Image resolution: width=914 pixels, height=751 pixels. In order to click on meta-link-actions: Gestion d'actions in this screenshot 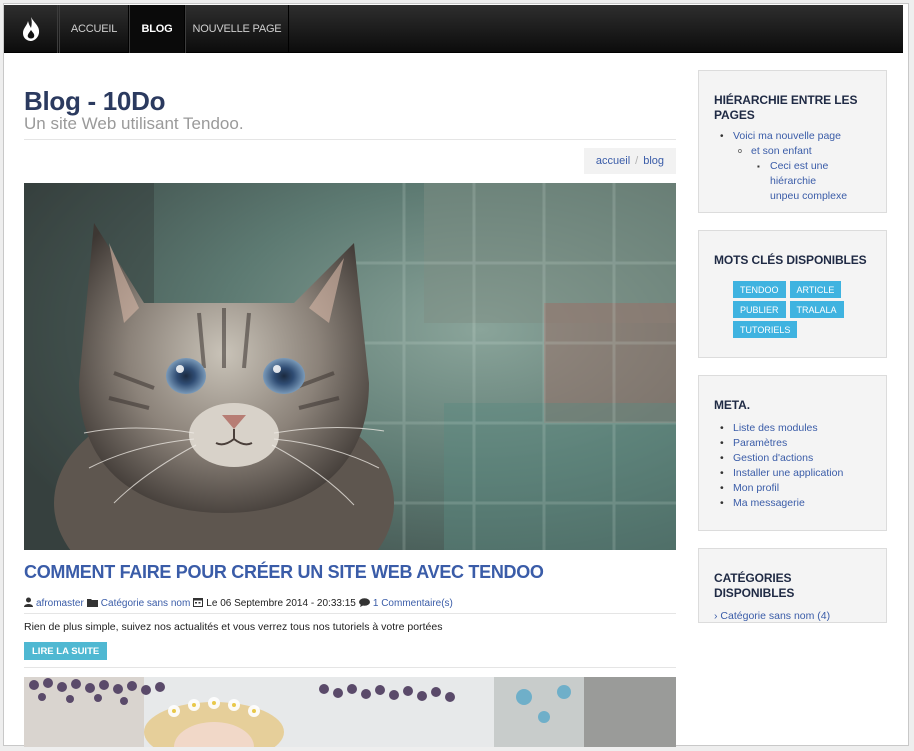, I will do `click(773, 458)`.